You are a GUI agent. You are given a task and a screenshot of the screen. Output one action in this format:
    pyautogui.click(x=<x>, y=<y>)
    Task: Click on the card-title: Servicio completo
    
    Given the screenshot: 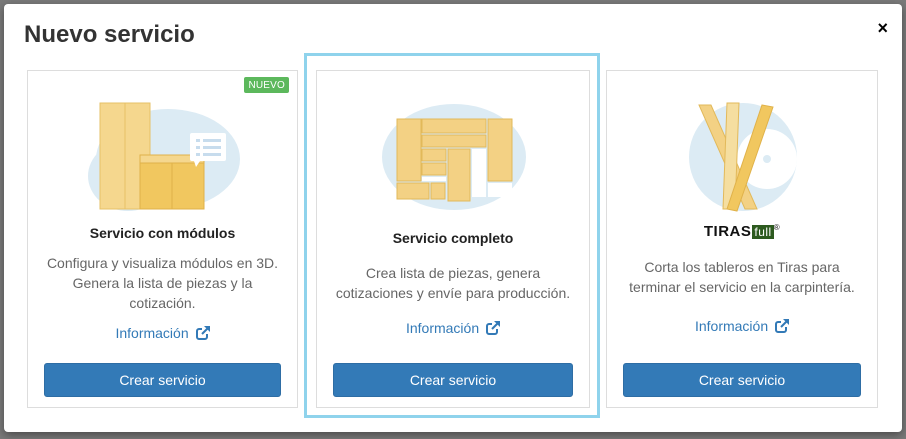 What is the action you would take?
    pyautogui.click(x=453, y=238)
    